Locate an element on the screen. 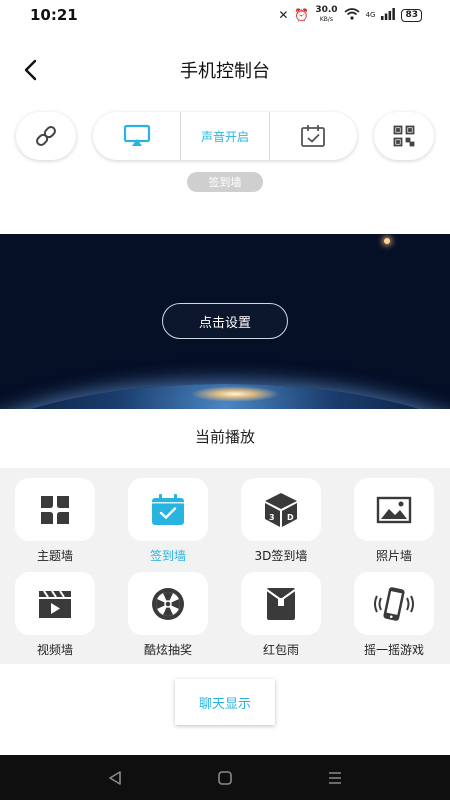  nav-home-button is located at coordinates (225, 778).